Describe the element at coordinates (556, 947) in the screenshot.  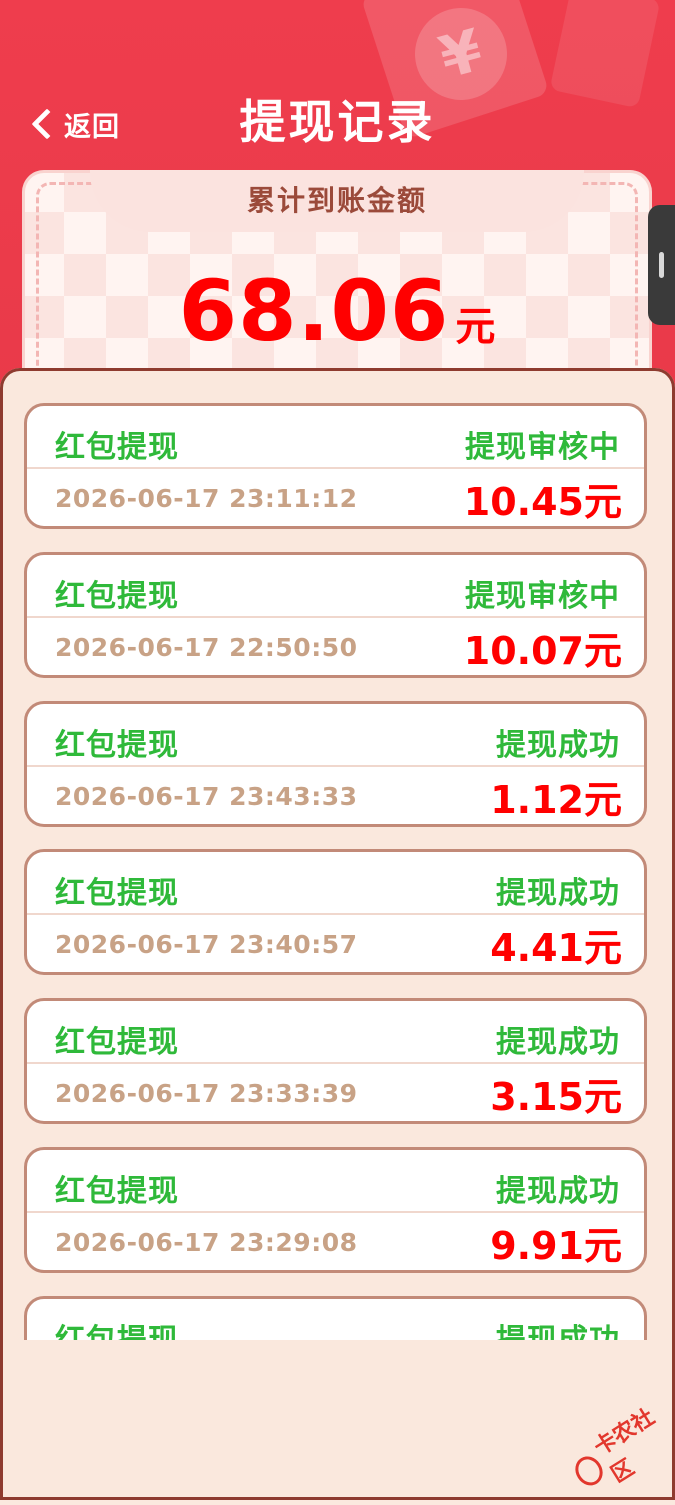
I see `record-amount: 4.41元` at that location.